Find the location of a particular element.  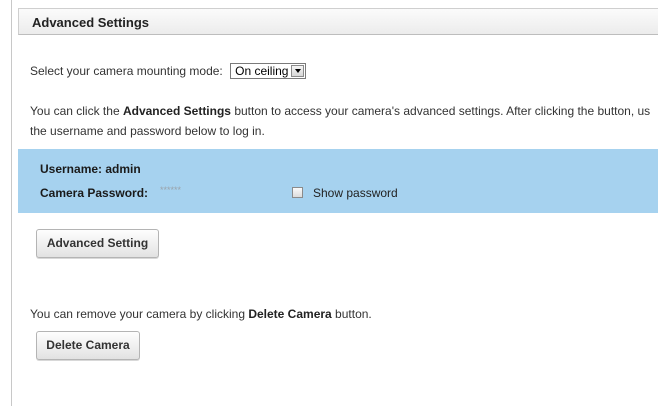

panel-header: Advanced Settings is located at coordinates (338, 21).